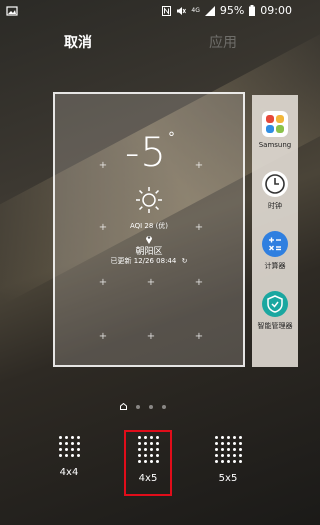 The width and height of the screenshot is (320, 525). Describe the element at coordinates (275, 206) in the screenshot. I see `app-label: 时钟` at that location.